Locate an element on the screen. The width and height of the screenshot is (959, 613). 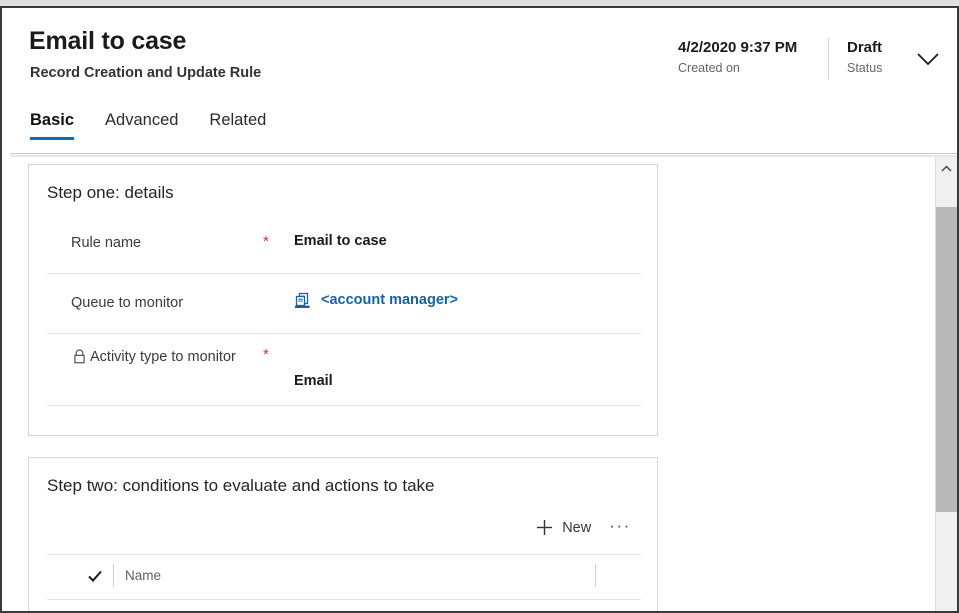
field-value-rule-name: Email to case is located at coordinates (340, 241).